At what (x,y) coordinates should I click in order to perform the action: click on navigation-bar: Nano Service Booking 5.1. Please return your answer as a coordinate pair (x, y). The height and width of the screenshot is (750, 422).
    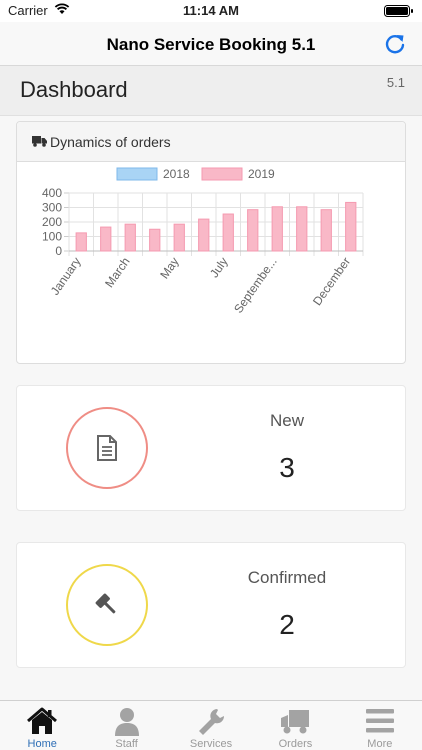
    Looking at the image, I should click on (211, 44).